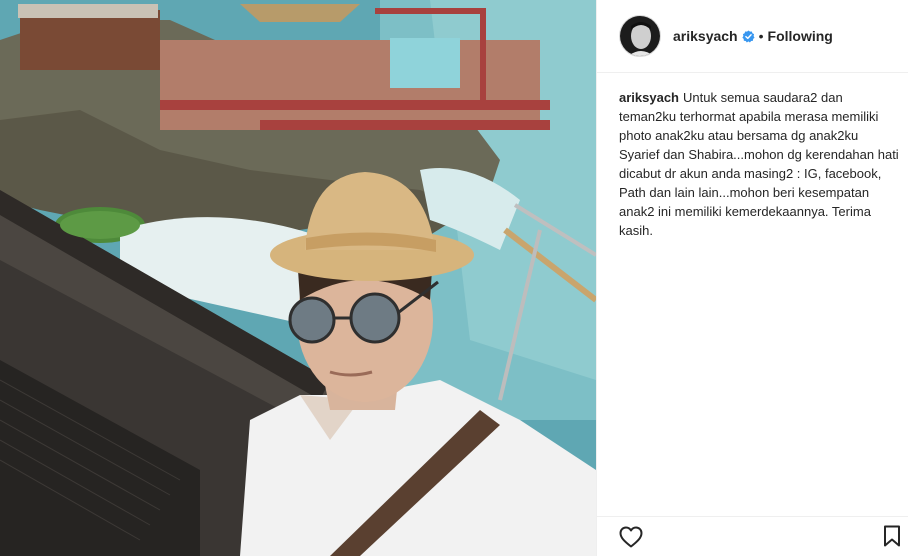 This screenshot has width=908, height=556. What do you see at coordinates (800, 36) in the screenshot?
I see `follow-status-button: Following` at bounding box center [800, 36].